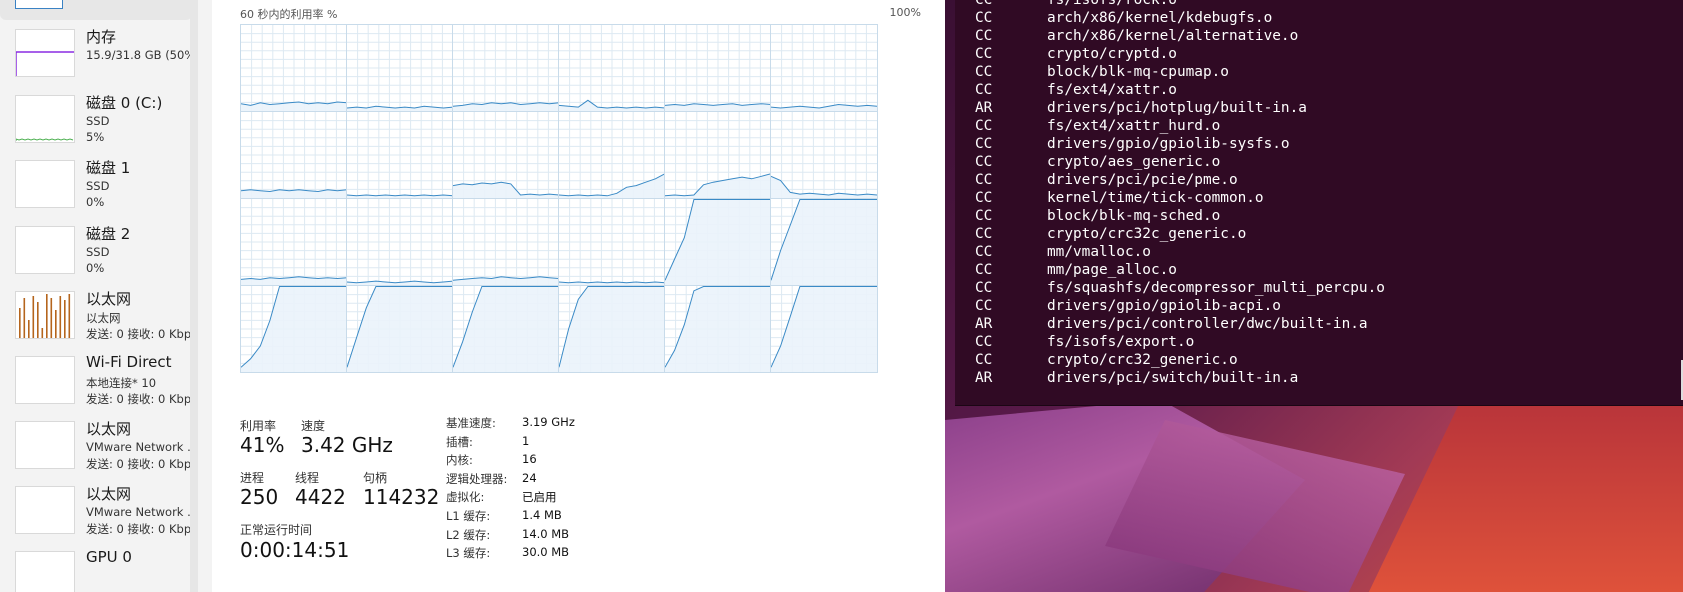 The image size is (1683, 592). What do you see at coordinates (96, 256) in the screenshot?
I see `sidebar-item: 磁盘 2 SSD 0%` at bounding box center [96, 256].